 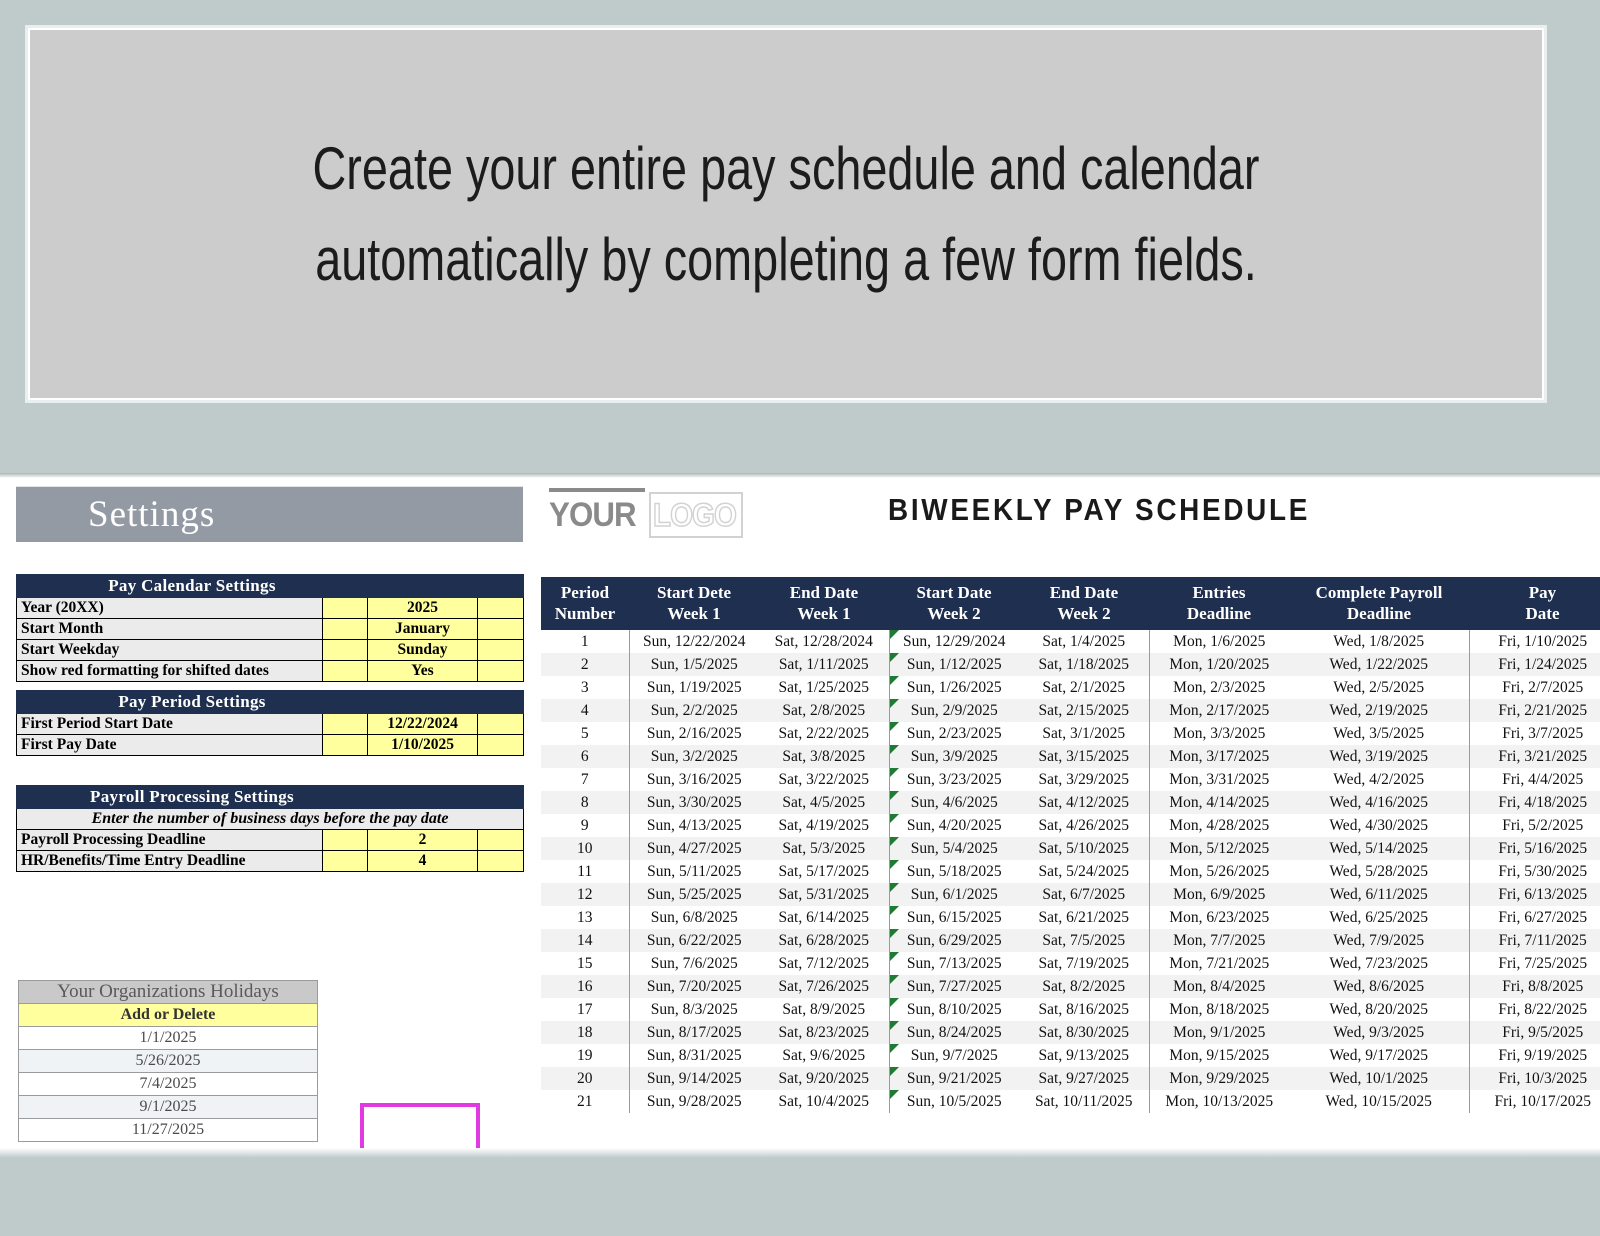 What do you see at coordinates (1534, 803) in the screenshot?
I see `pay-date-cell: Fri, 4/18/2025` at bounding box center [1534, 803].